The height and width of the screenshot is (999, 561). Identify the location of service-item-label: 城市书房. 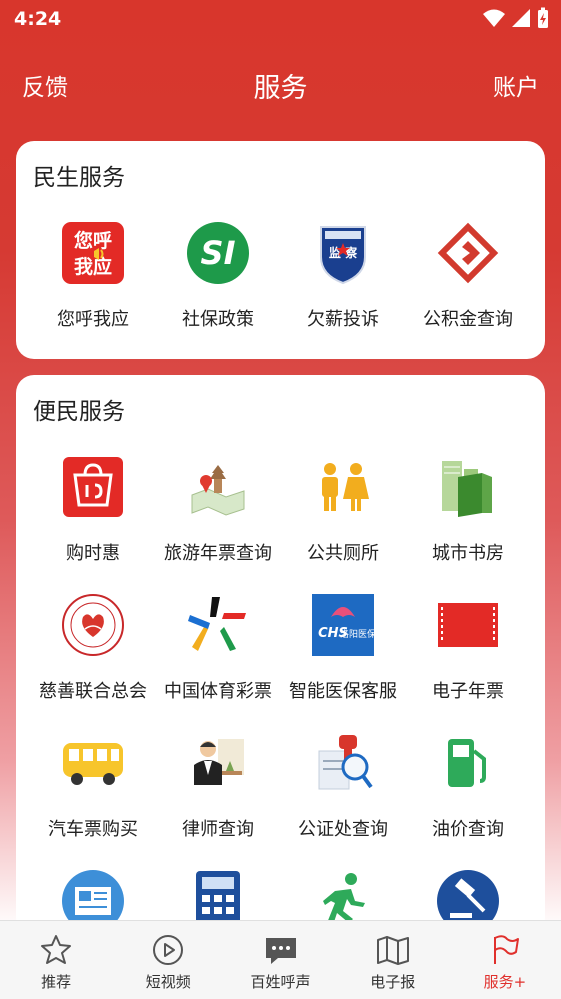
(468, 553).